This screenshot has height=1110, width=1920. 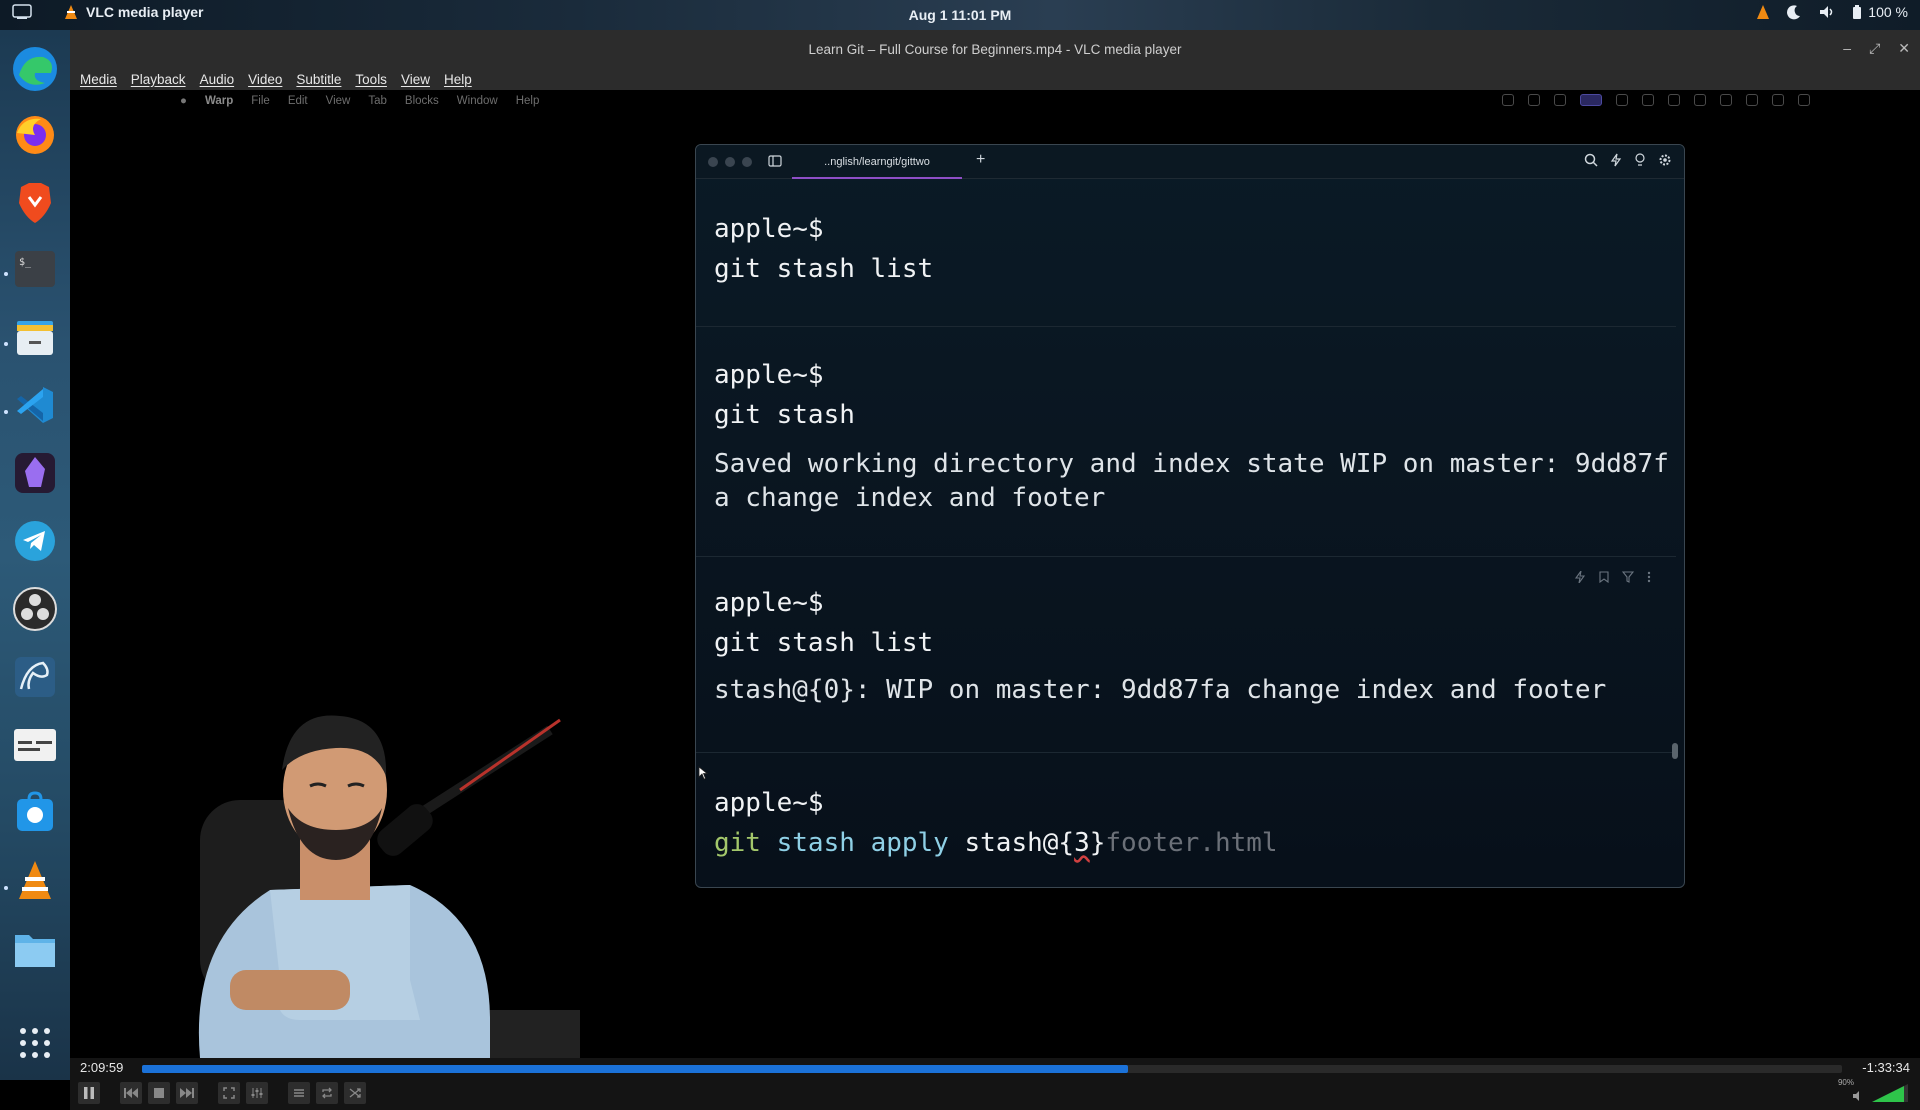 I want to click on pause-icon, so click(x=89, y=1093).